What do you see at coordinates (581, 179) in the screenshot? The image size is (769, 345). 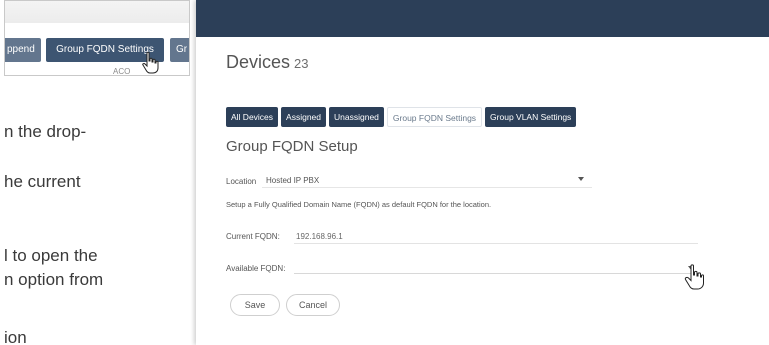 I see `chevron-down-icon` at bounding box center [581, 179].